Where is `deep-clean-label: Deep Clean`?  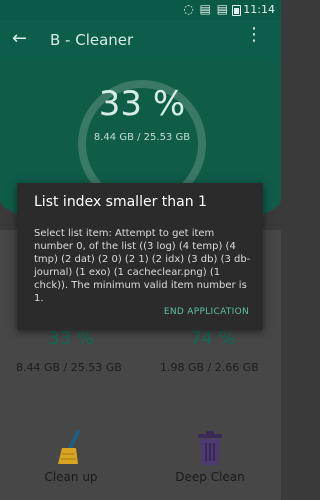 deep-clean-label: Deep Clean is located at coordinates (210, 477).